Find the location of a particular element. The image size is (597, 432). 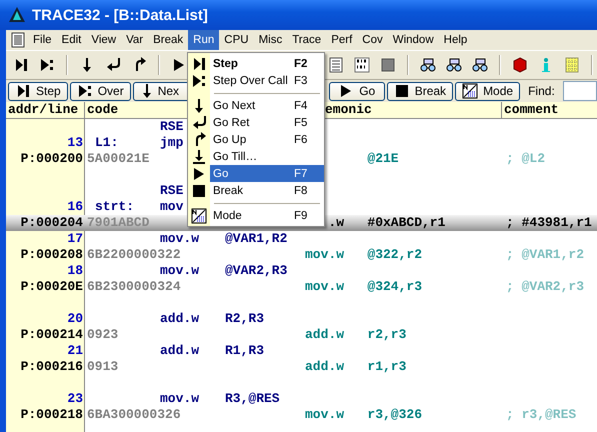

address: P:000216 is located at coordinates (51, 366).